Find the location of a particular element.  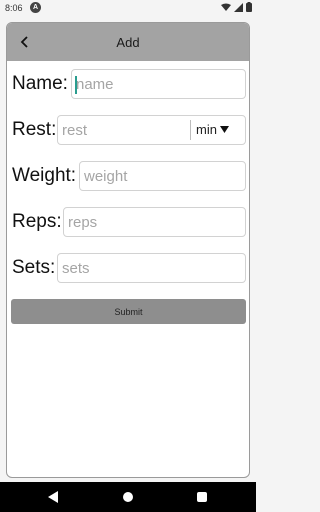

rest-field-container: min is located at coordinates (151, 130).